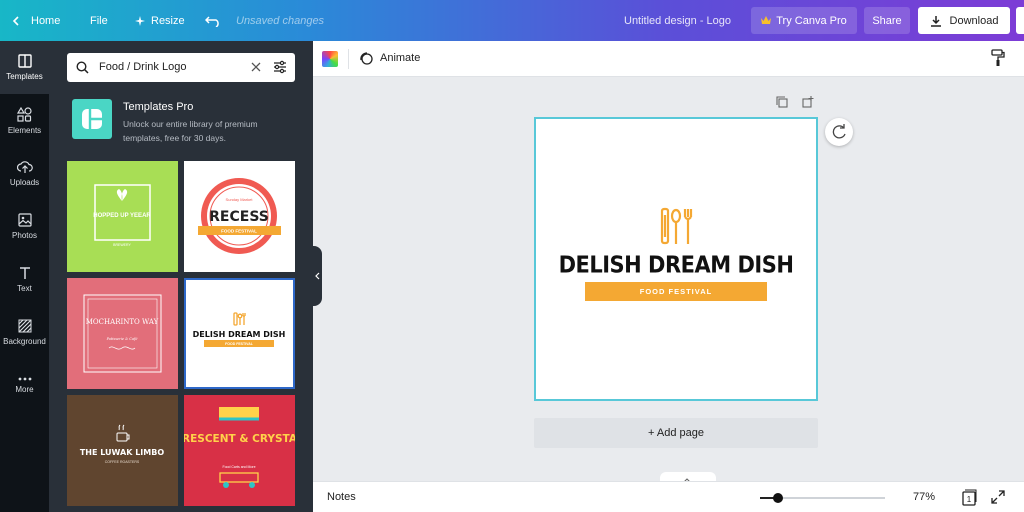 Image resolution: width=1024 pixels, height=512 pixels. What do you see at coordinates (24, 389) in the screenshot?
I see `nav-more-label: More` at bounding box center [24, 389].